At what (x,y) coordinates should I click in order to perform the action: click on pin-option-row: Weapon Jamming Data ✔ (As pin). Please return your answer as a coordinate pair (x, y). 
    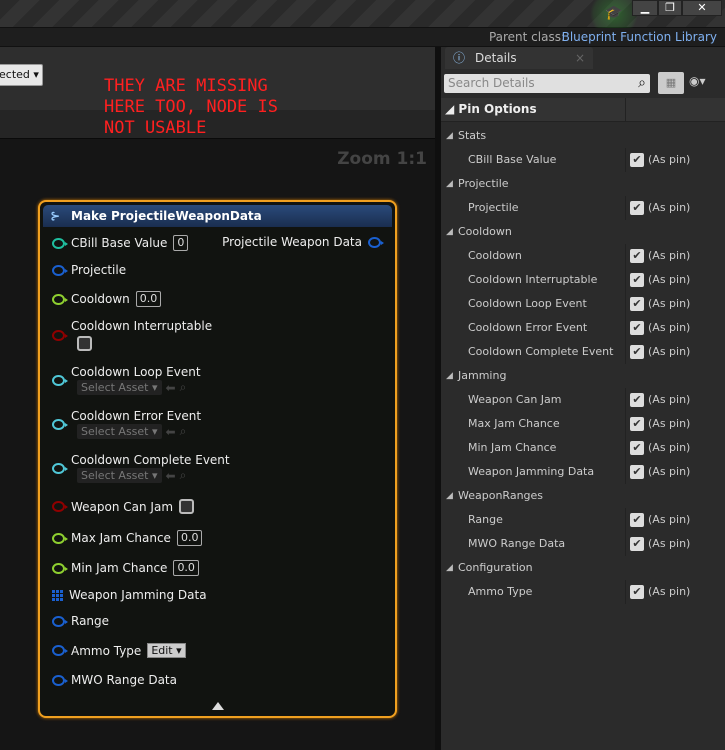
    Looking at the image, I should click on (583, 472).